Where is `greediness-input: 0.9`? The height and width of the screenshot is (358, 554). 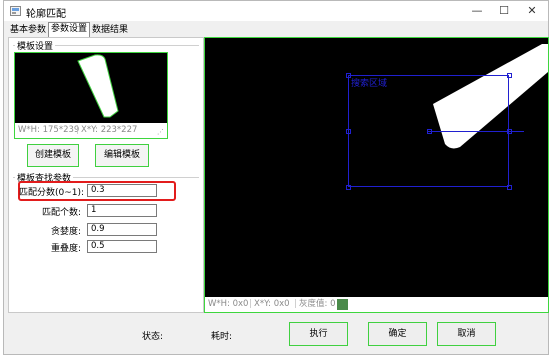 greediness-input: 0.9 is located at coordinates (122, 229).